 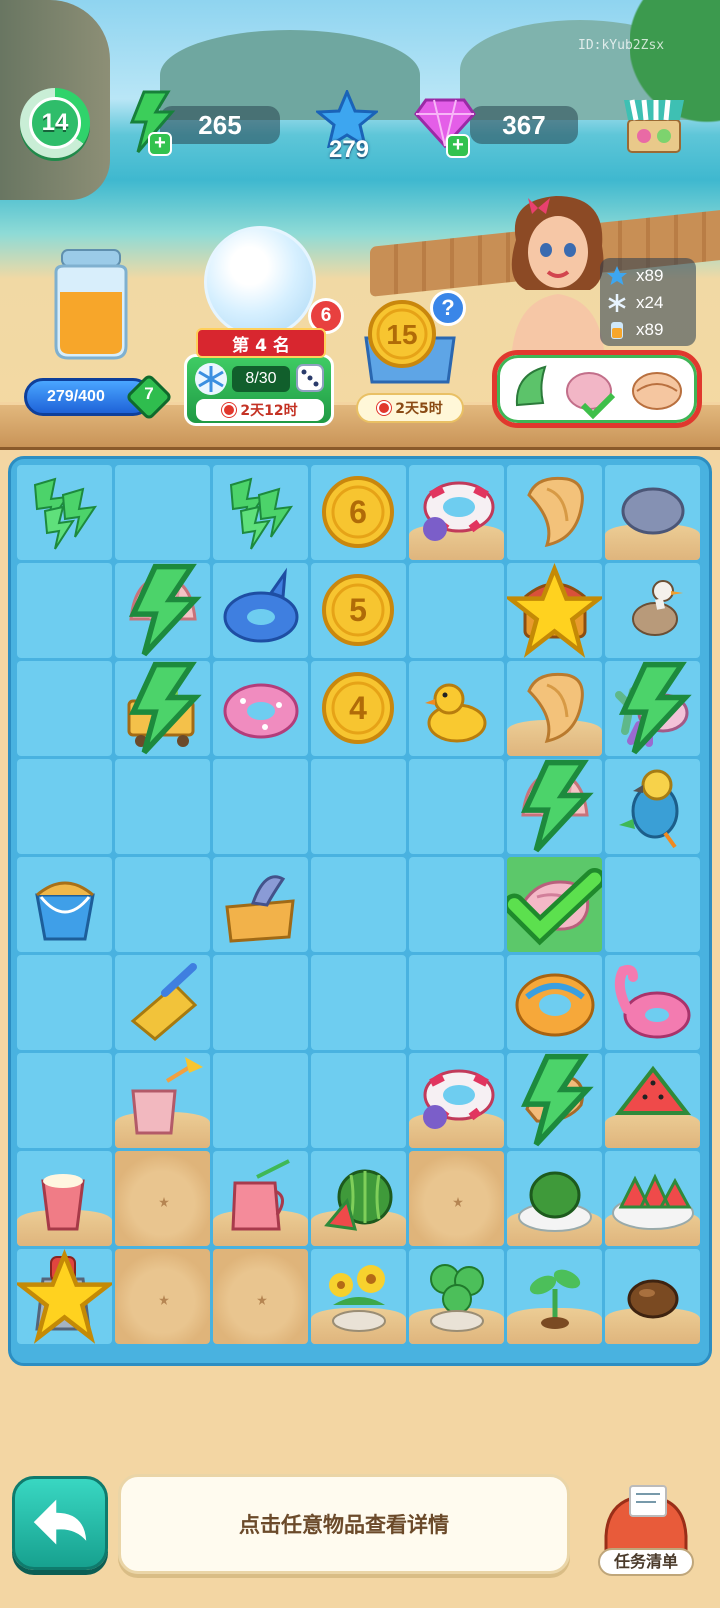 What do you see at coordinates (65, 911) in the screenshot?
I see `sand-bucket-icon` at bounding box center [65, 911].